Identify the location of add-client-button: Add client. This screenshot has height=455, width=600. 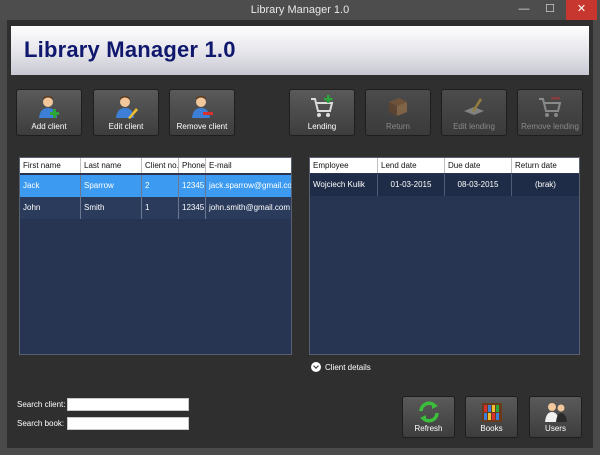
(49, 112).